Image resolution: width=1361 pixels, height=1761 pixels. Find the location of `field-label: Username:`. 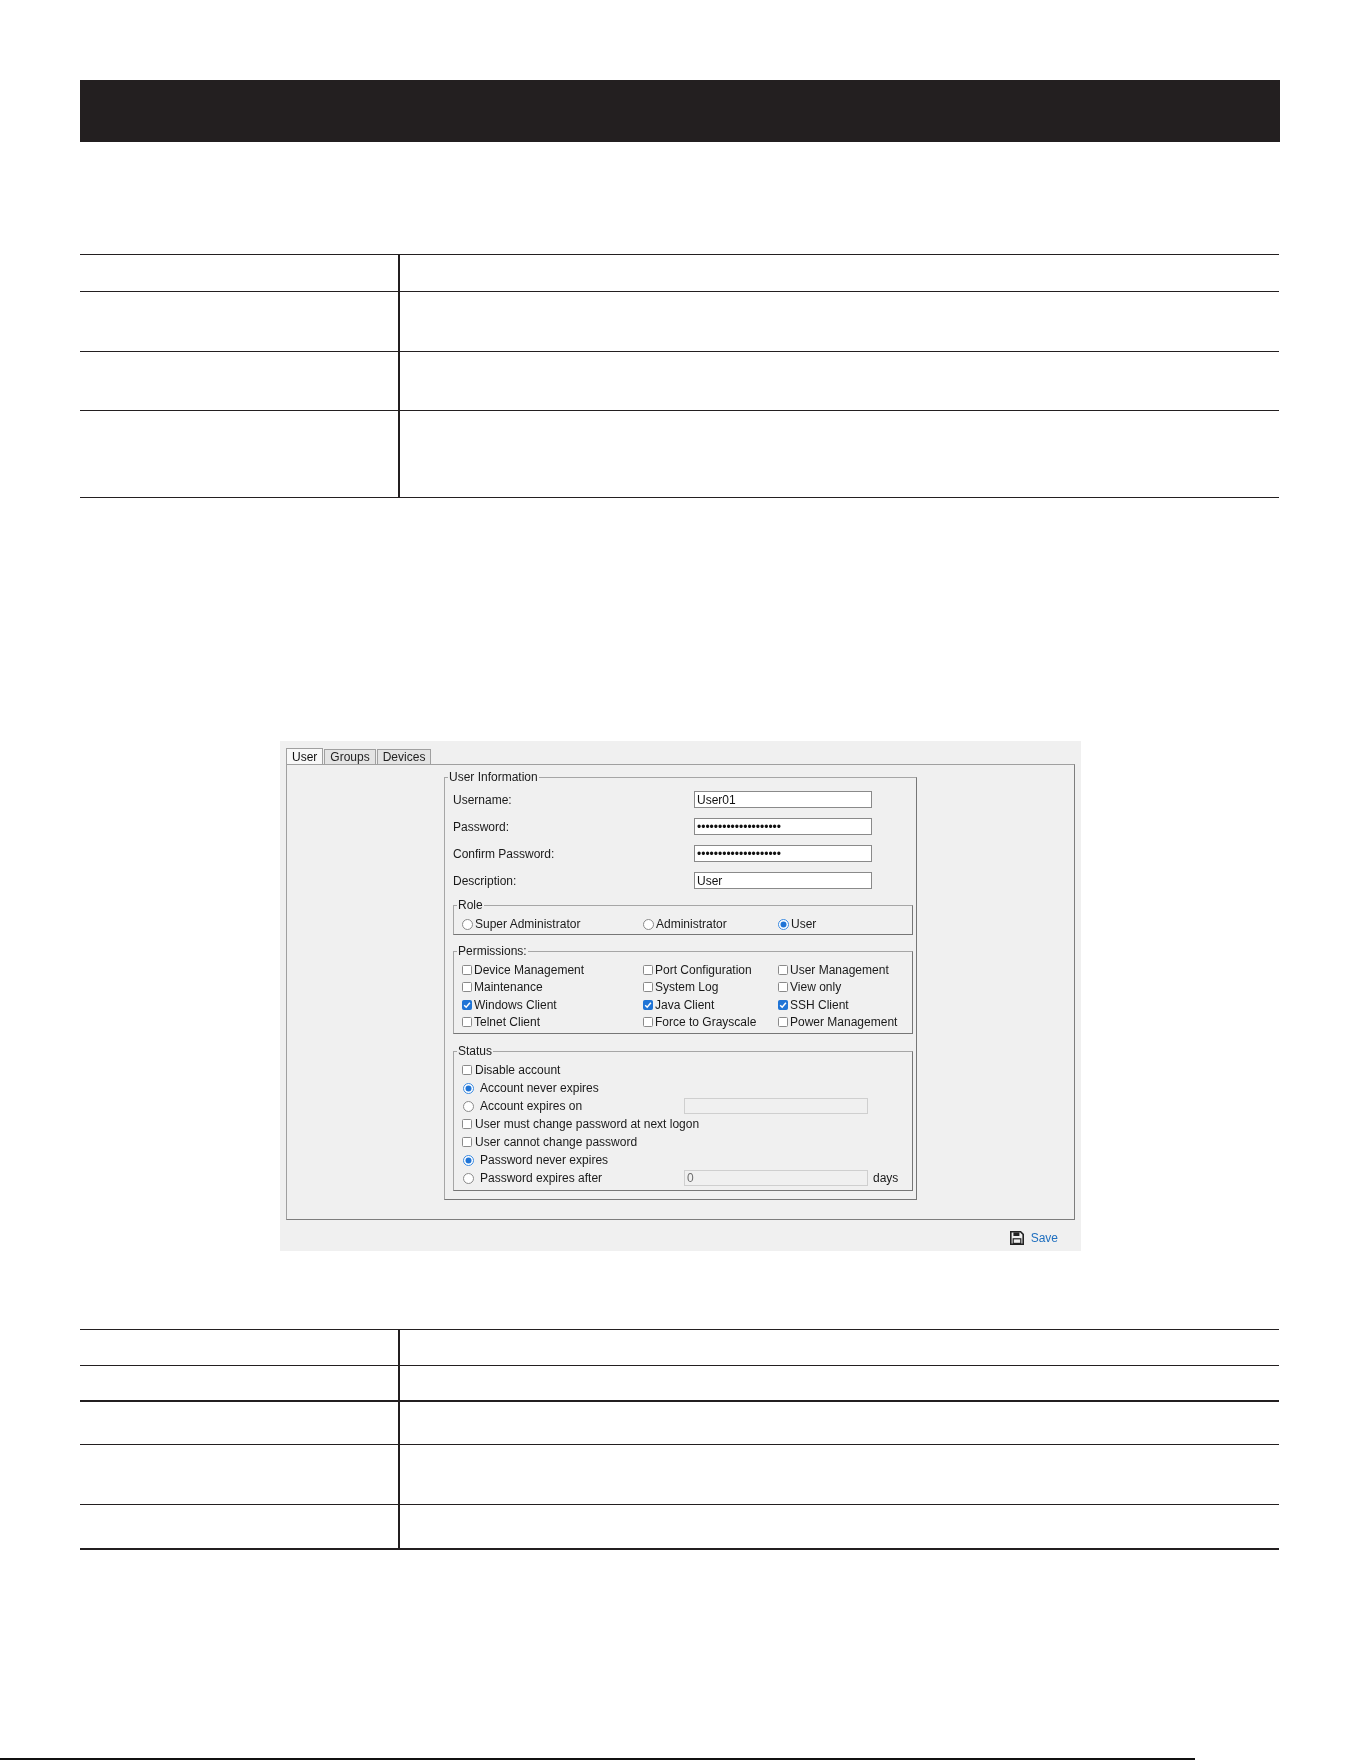

field-label: Username: is located at coordinates (483, 799).